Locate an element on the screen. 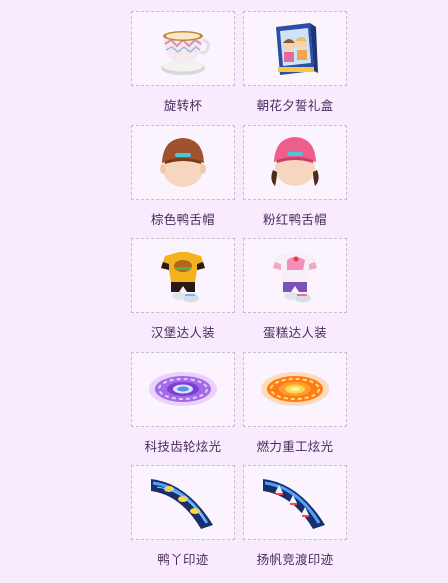  duck-trail-icon is located at coordinates (182, 503).